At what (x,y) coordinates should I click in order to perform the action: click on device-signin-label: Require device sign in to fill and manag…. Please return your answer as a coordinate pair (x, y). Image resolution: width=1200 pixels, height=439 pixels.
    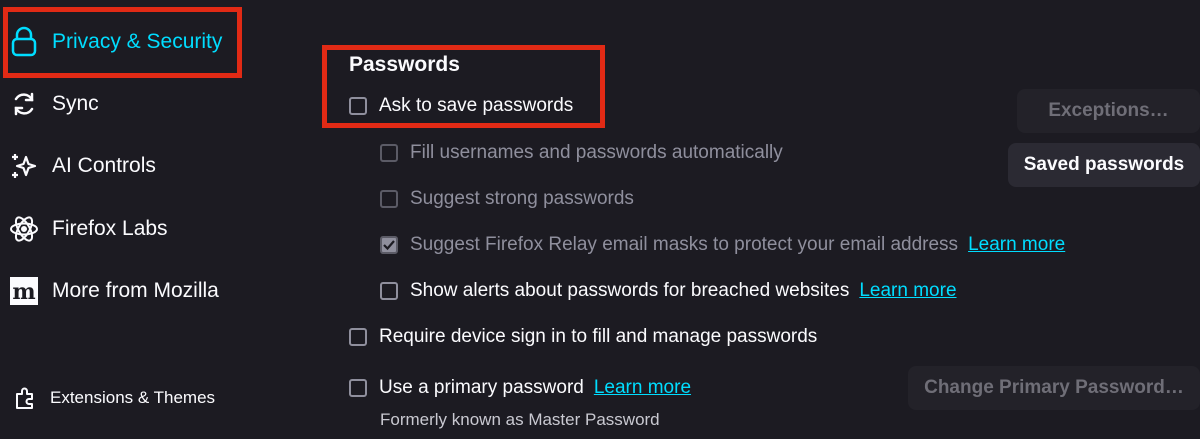
    Looking at the image, I should click on (598, 336).